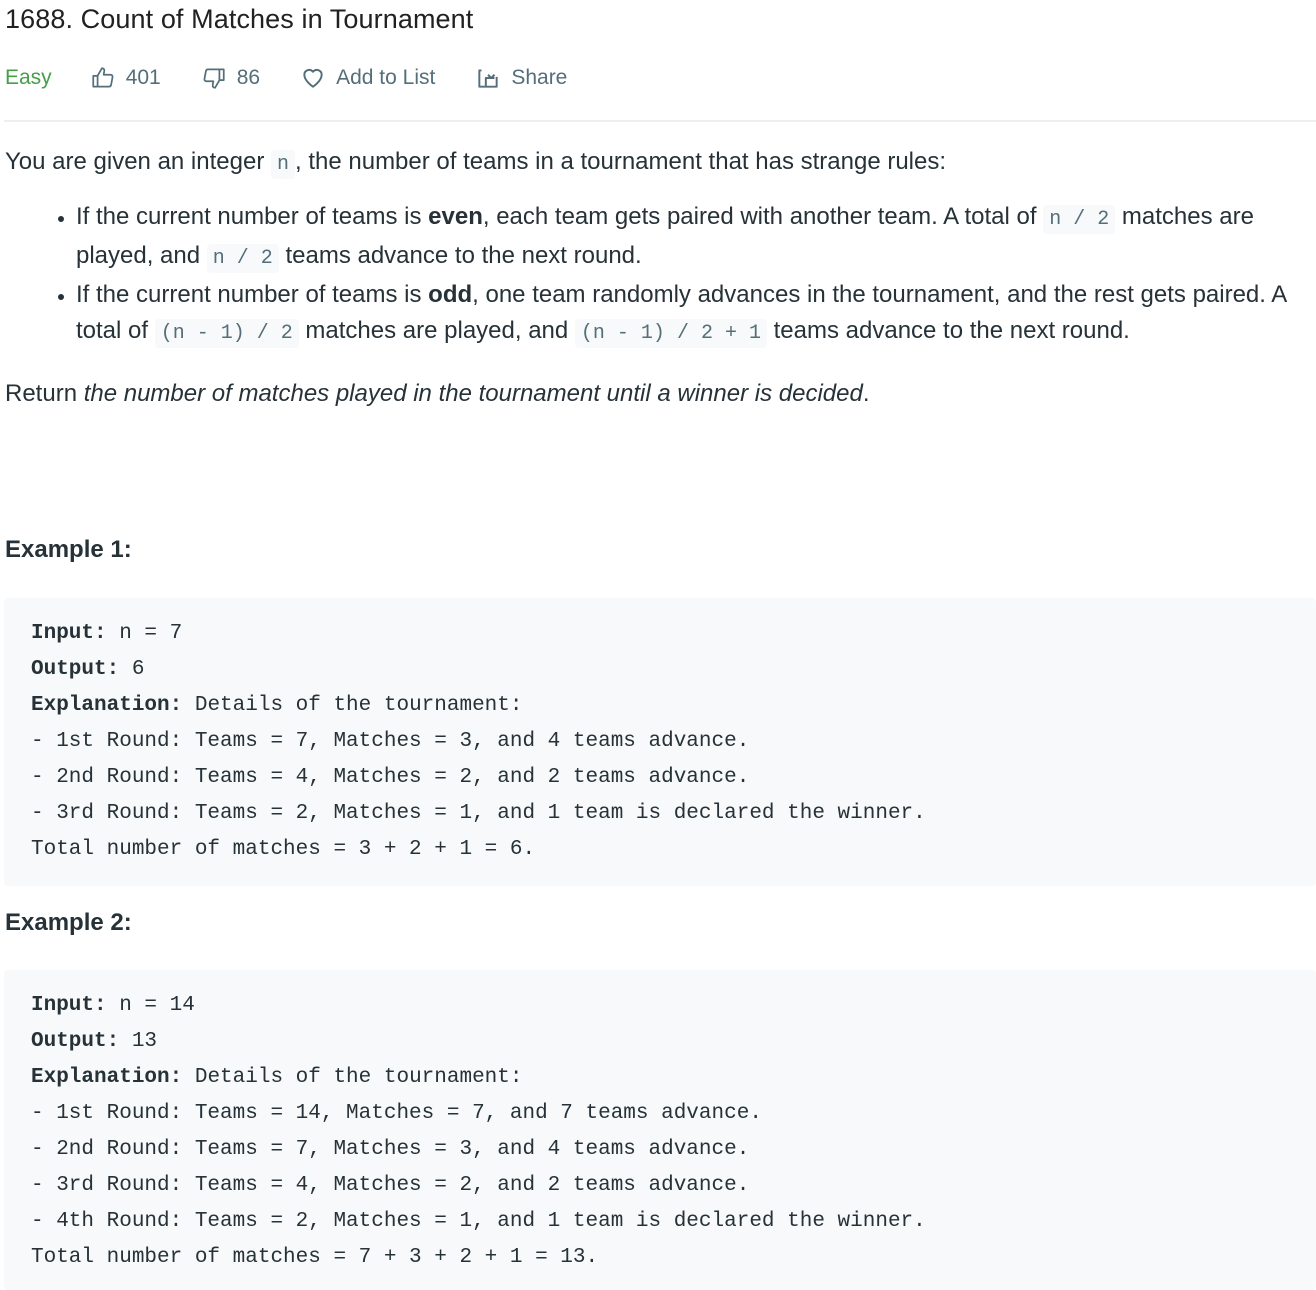 Image resolution: width=1316 pixels, height=1290 pixels. I want to click on example-1-heading: Example 1:, so click(68, 549).